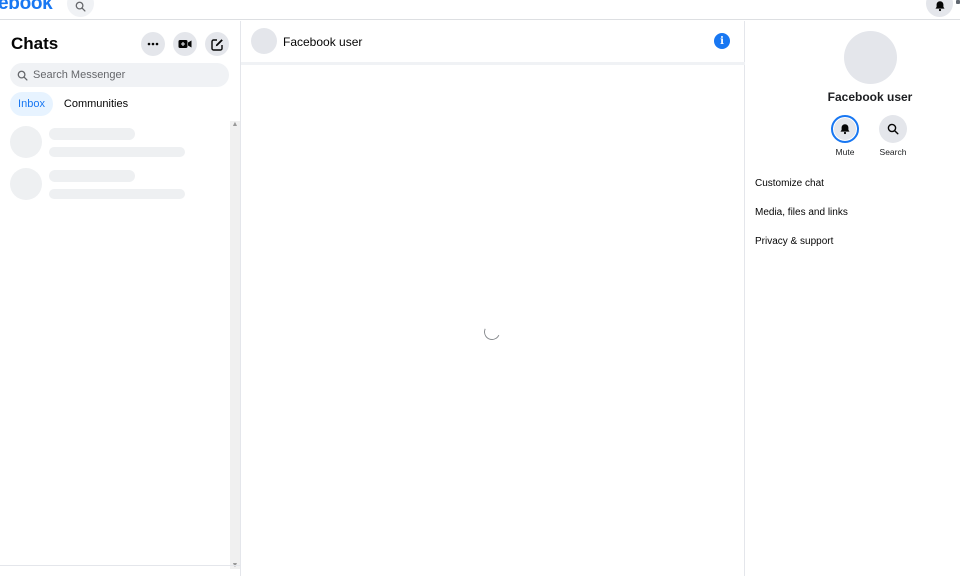 The width and height of the screenshot is (960, 576). I want to click on compose-icon, so click(216, 44).